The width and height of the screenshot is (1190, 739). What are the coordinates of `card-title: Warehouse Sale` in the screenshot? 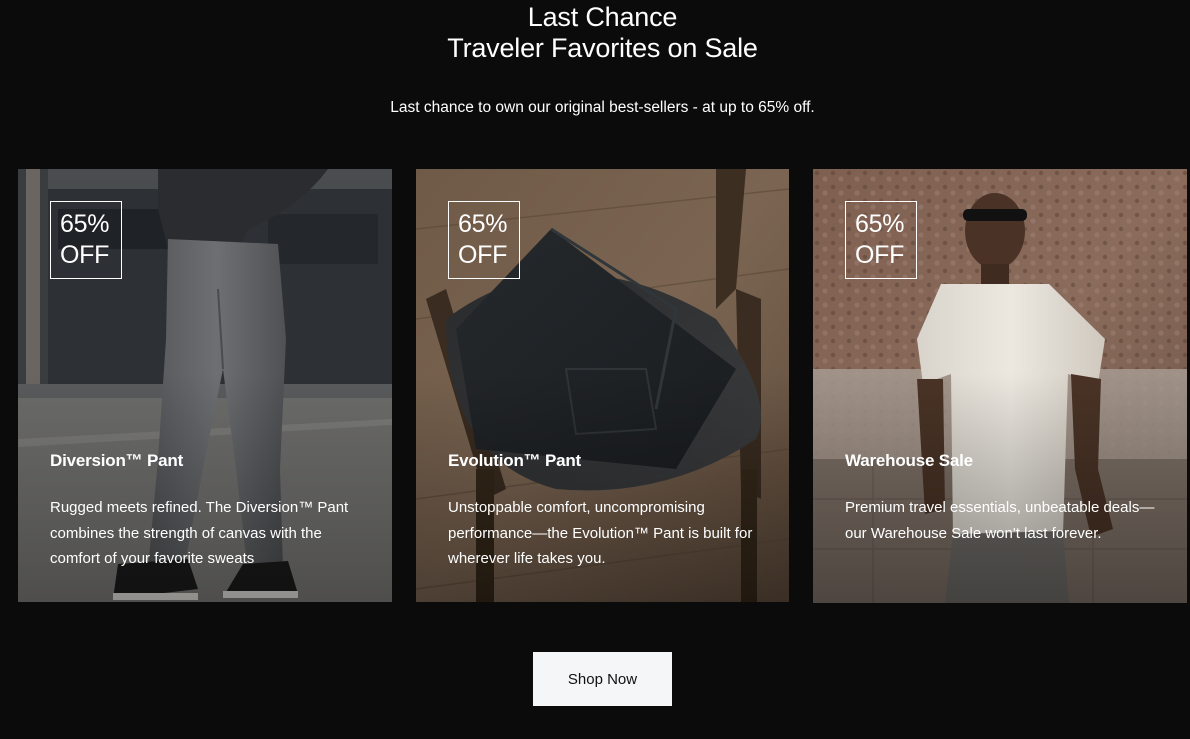 It's located at (909, 460).